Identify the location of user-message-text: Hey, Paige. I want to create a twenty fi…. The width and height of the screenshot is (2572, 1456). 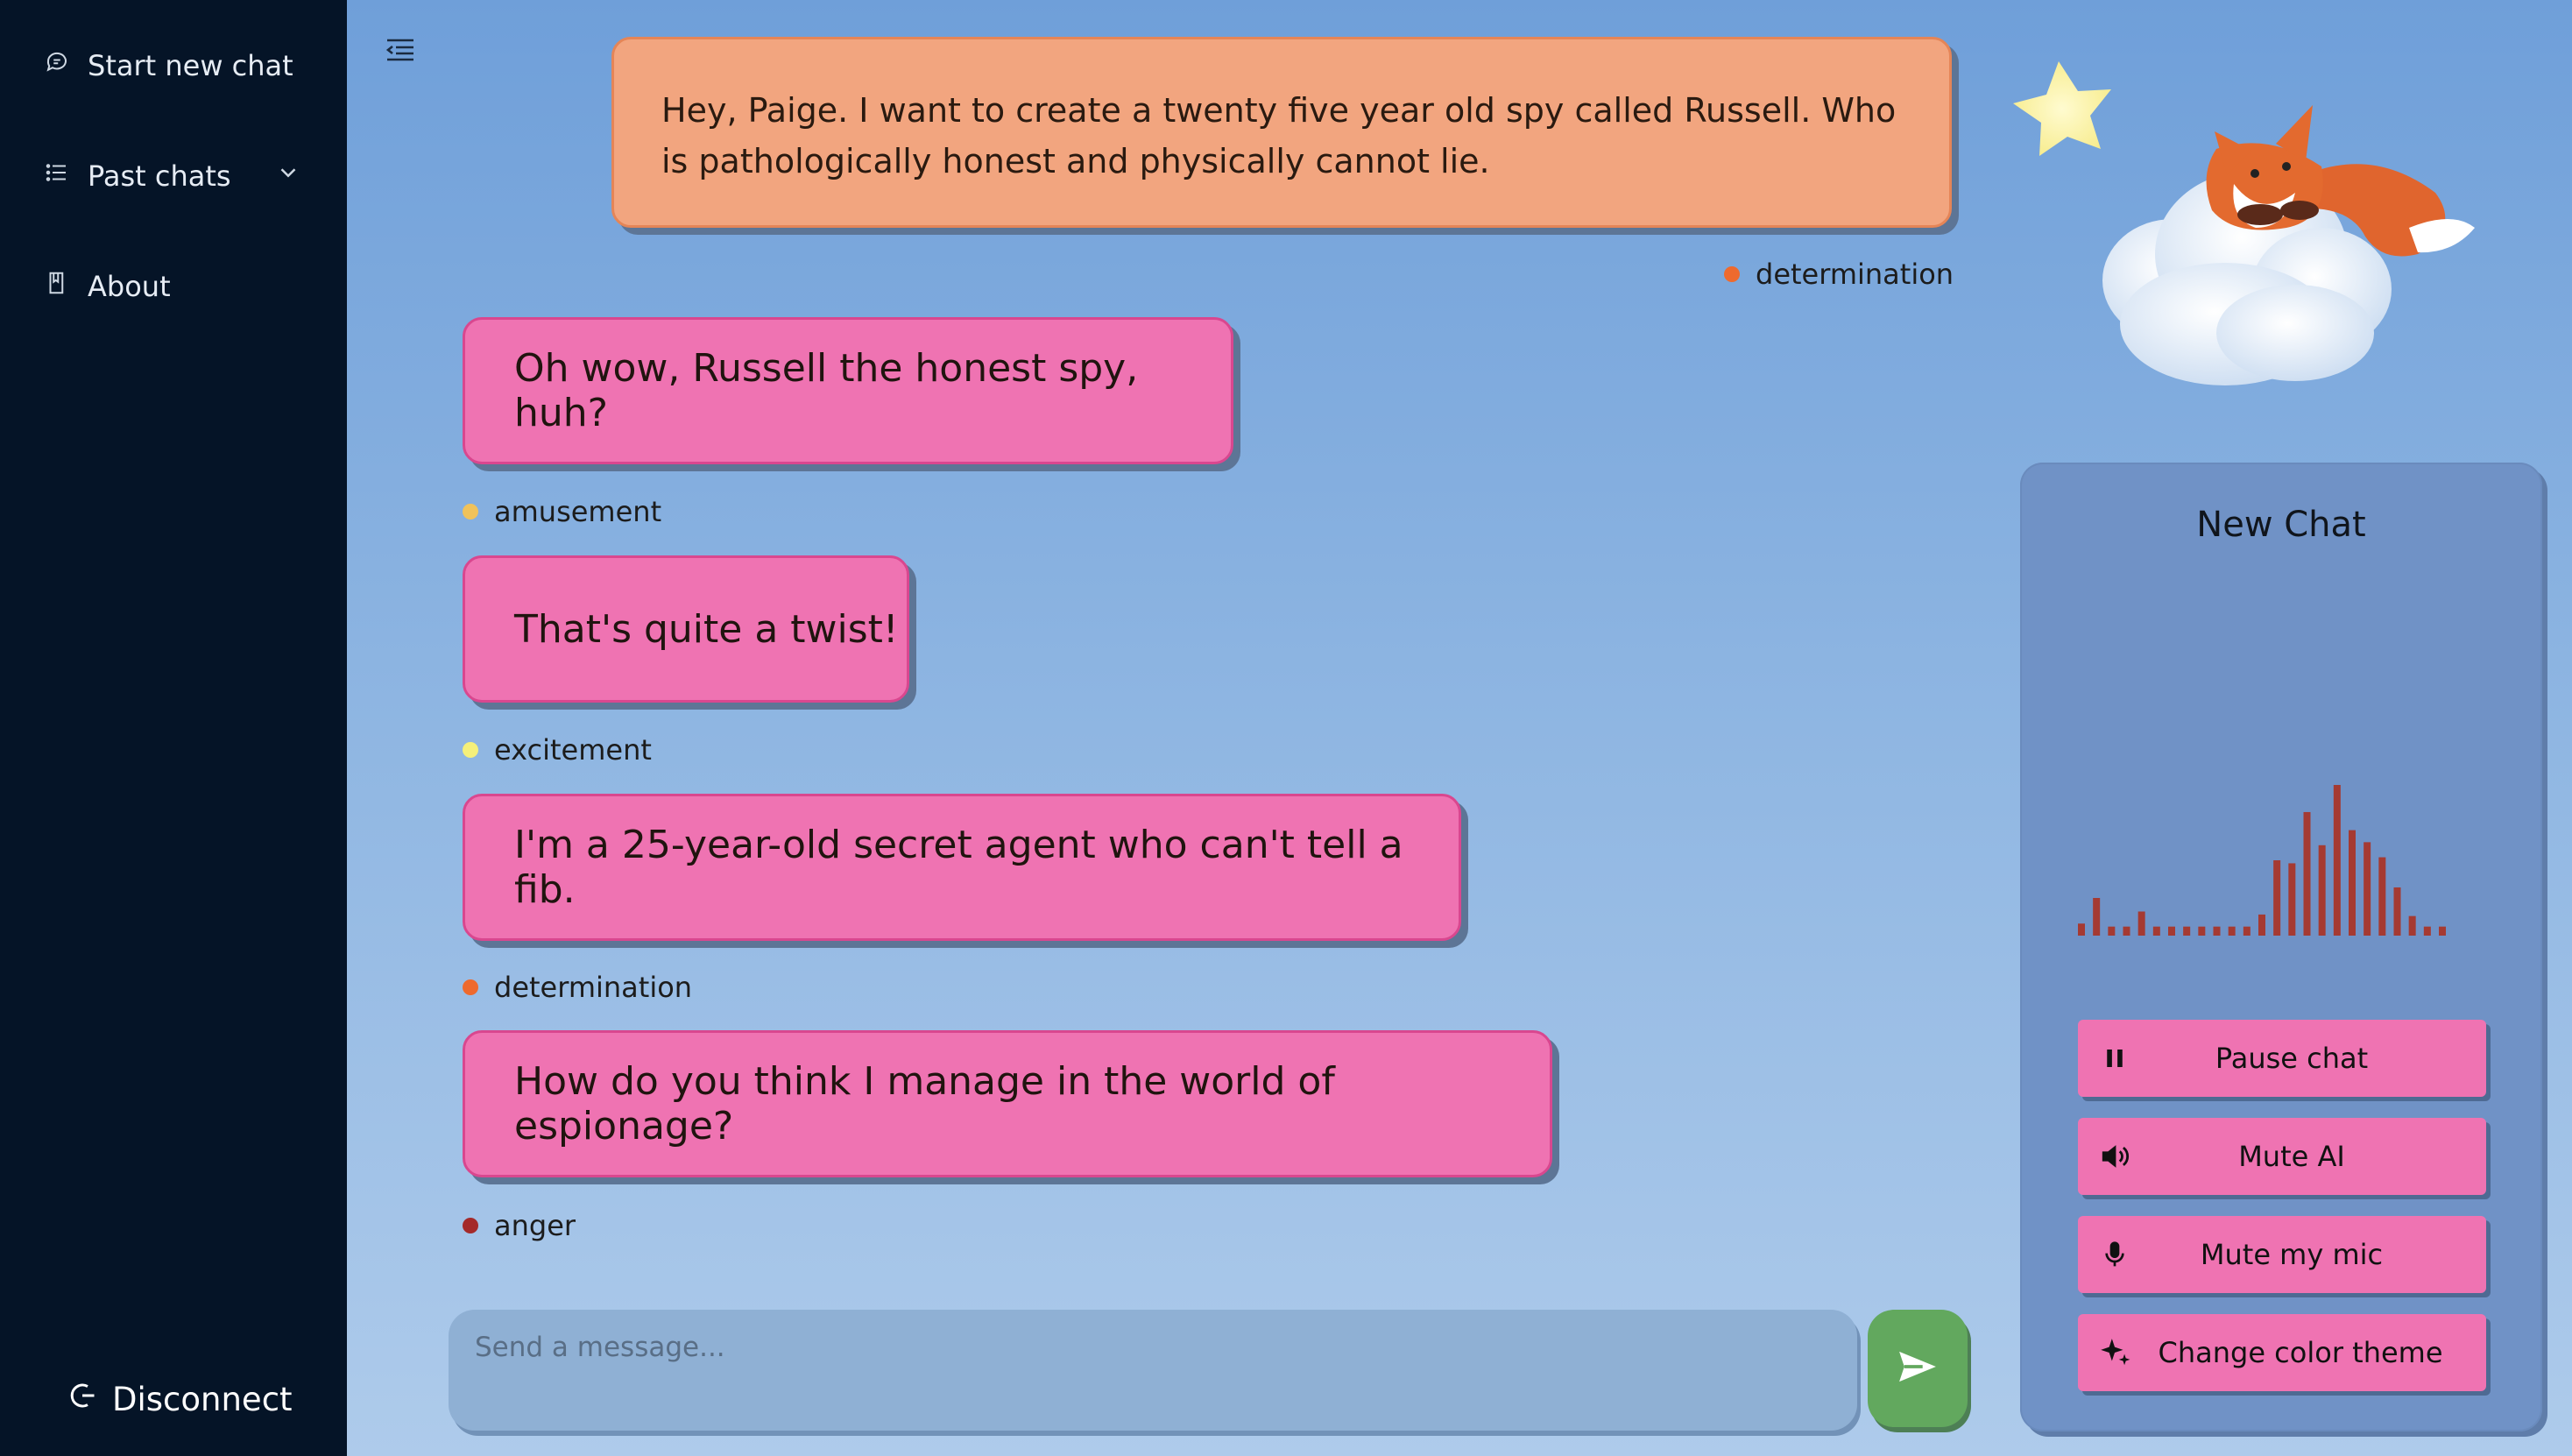
(1279, 135).